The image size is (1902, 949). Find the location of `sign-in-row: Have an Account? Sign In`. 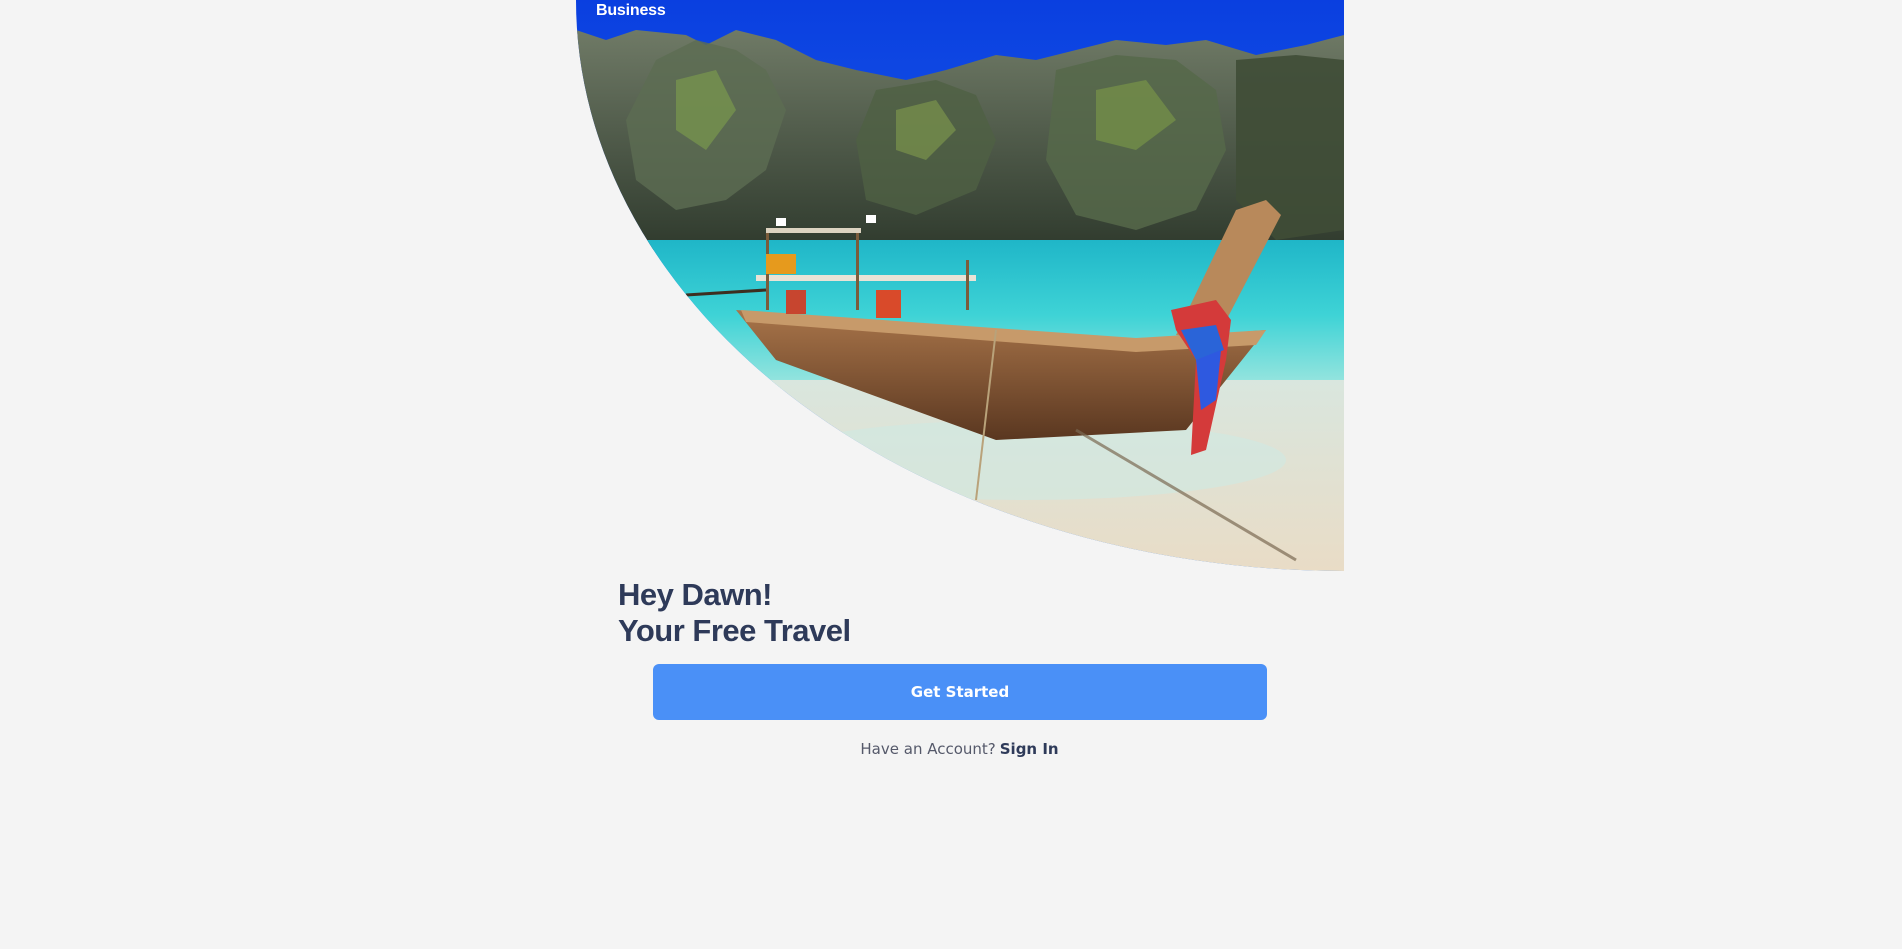

sign-in-row: Have an Account? Sign In is located at coordinates (951, 749).